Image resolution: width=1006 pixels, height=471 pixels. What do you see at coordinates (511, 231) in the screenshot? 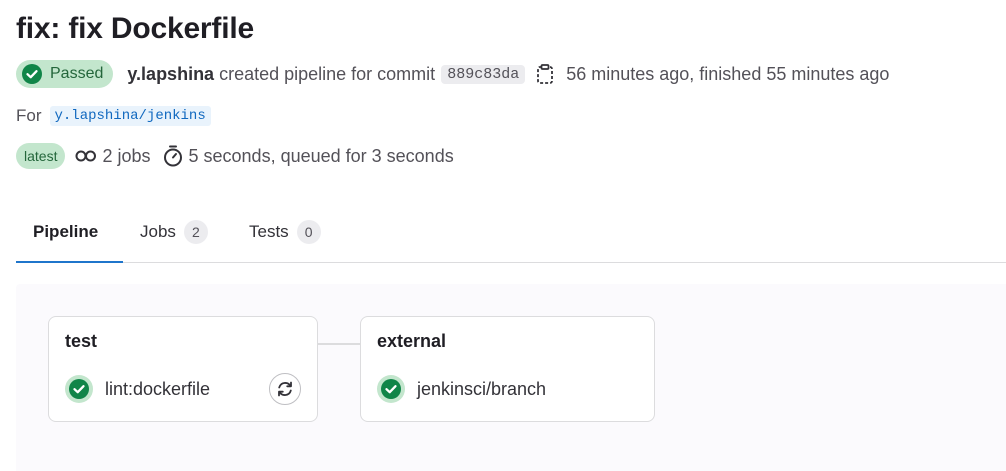
I see `pipeline-tabs: Pipeline Jobs 2 Tests 0` at bounding box center [511, 231].